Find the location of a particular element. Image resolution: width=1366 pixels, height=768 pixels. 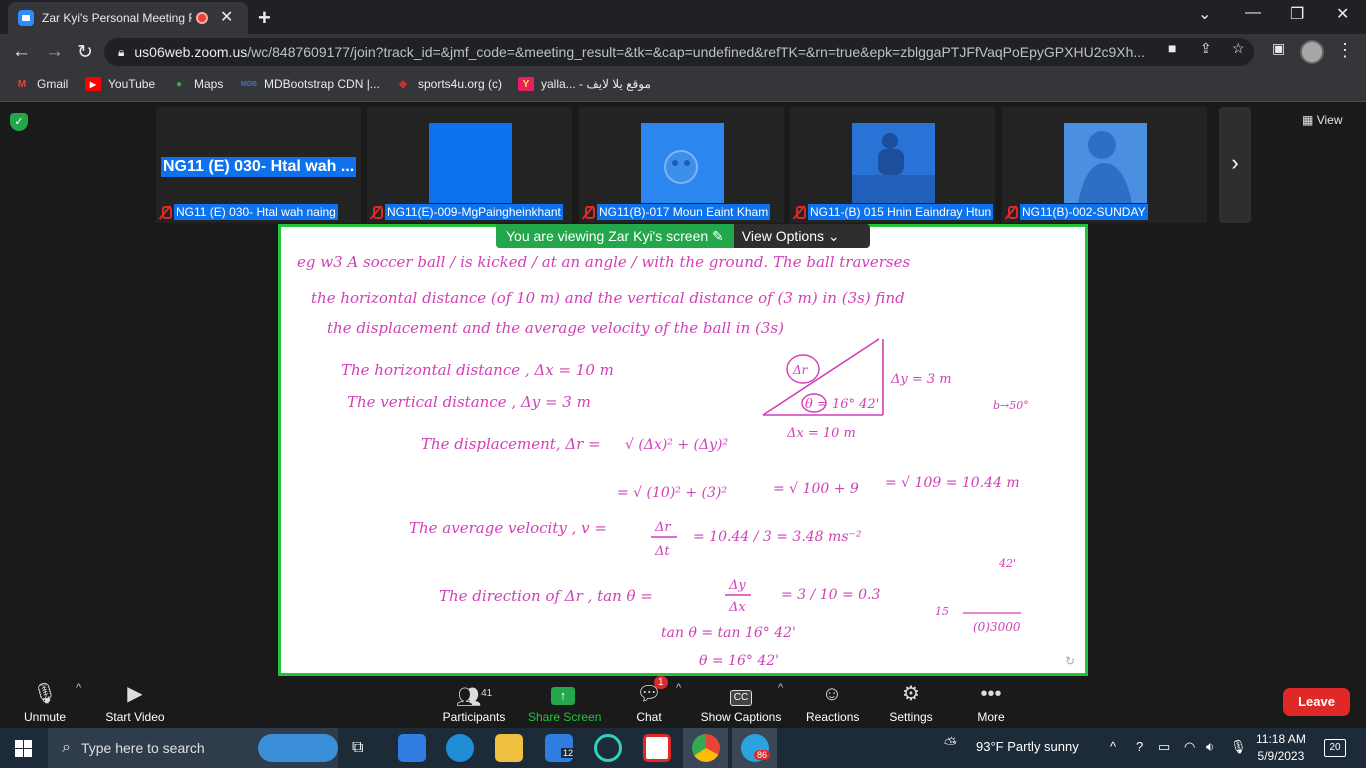

tab-title: Zar Kyi's Personal Meeting Ro is located at coordinates (117, 18).